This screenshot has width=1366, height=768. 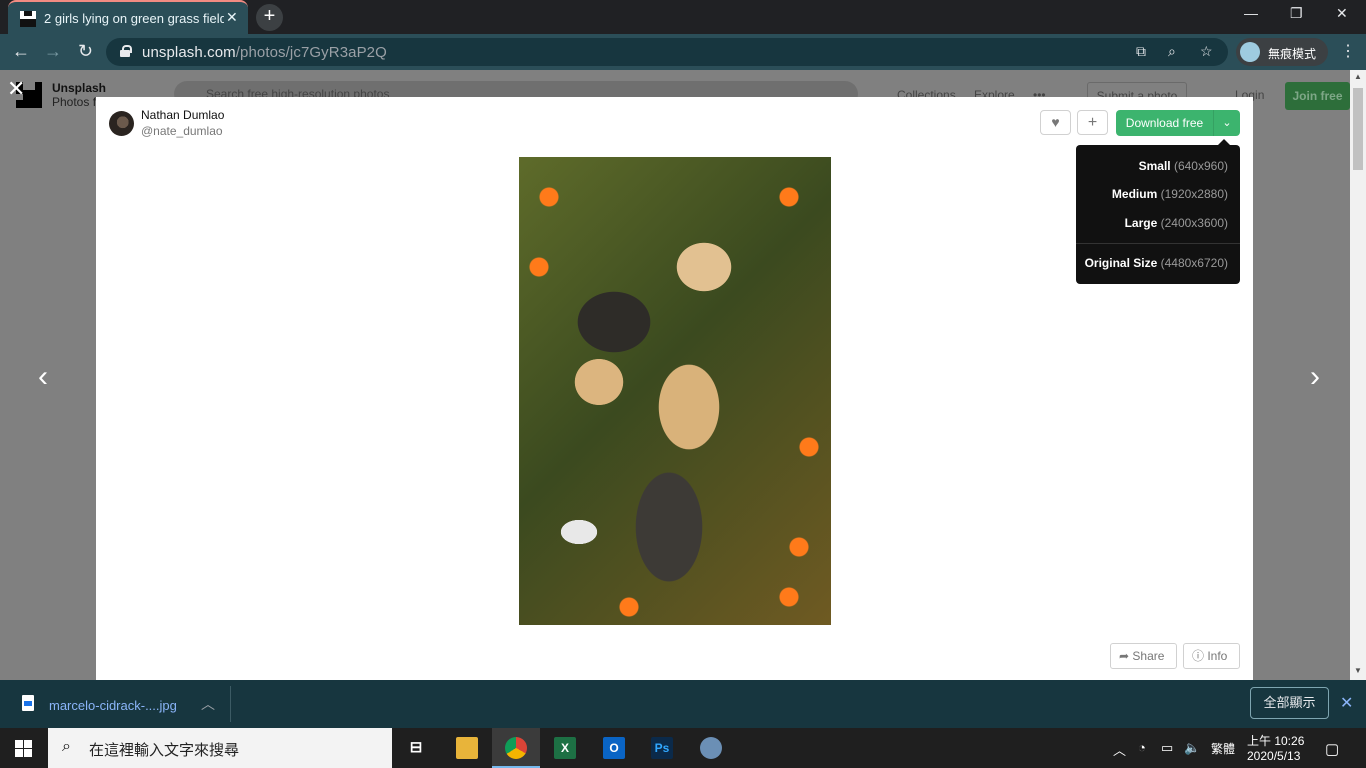 I want to click on unsplash-favicon-icon, so click(x=28, y=19).